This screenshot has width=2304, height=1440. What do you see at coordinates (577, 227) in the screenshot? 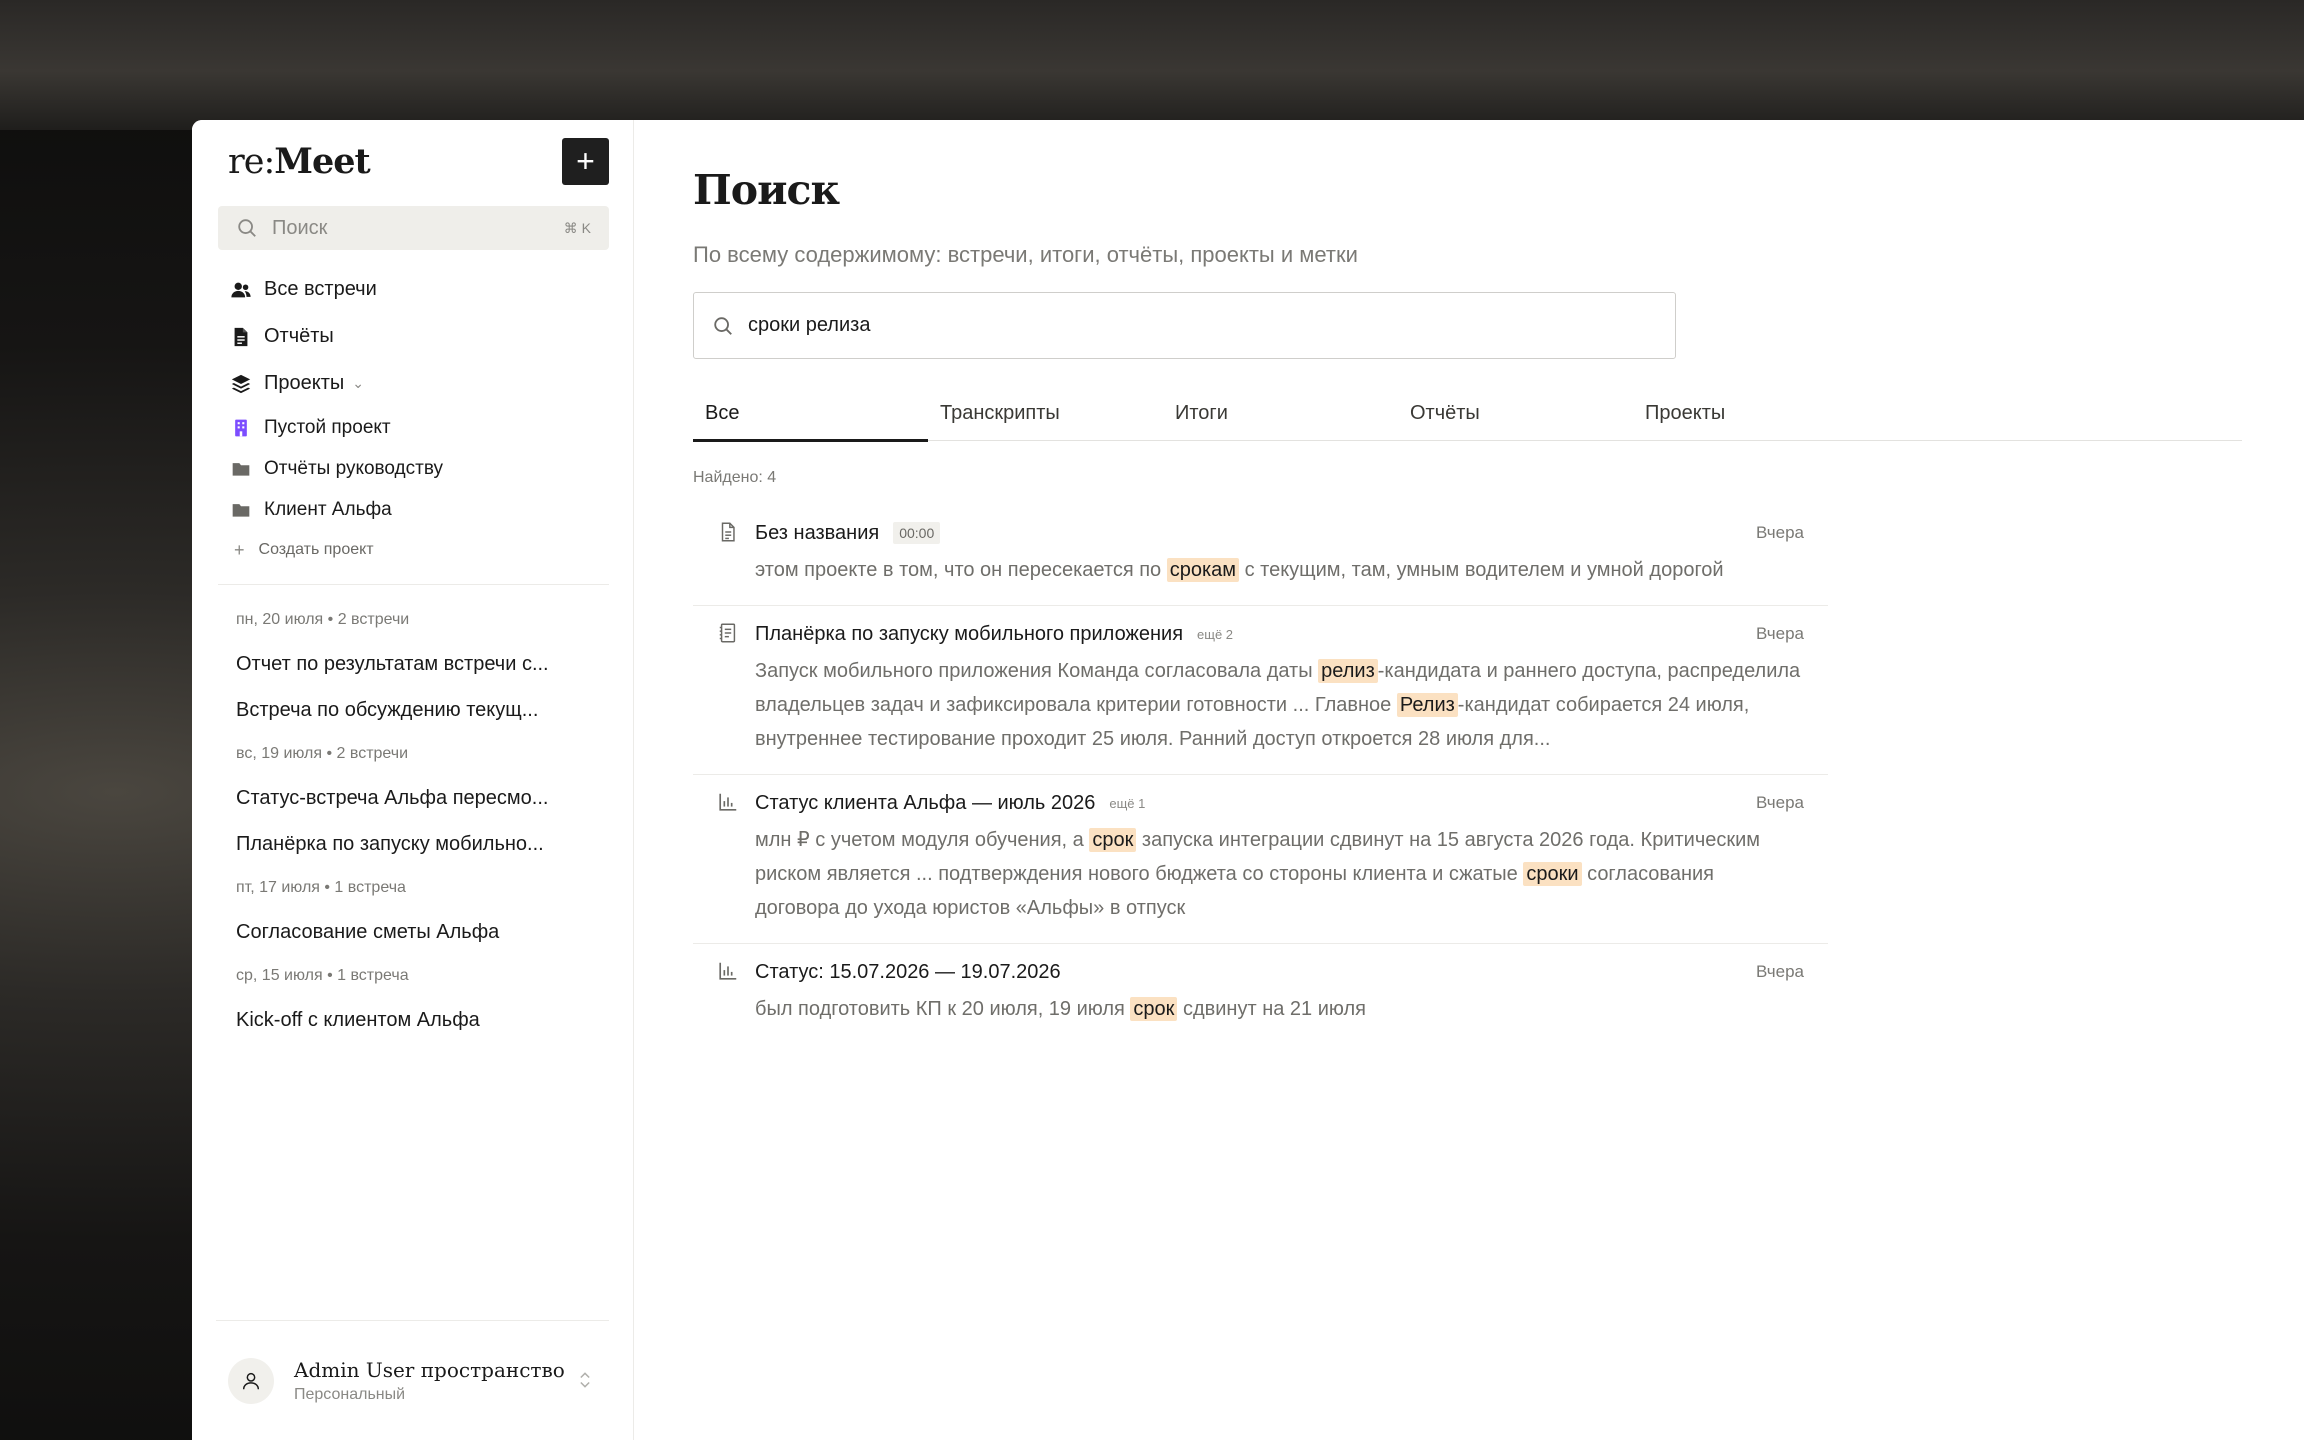
I see `search-shortcut: ⌘ K` at bounding box center [577, 227].